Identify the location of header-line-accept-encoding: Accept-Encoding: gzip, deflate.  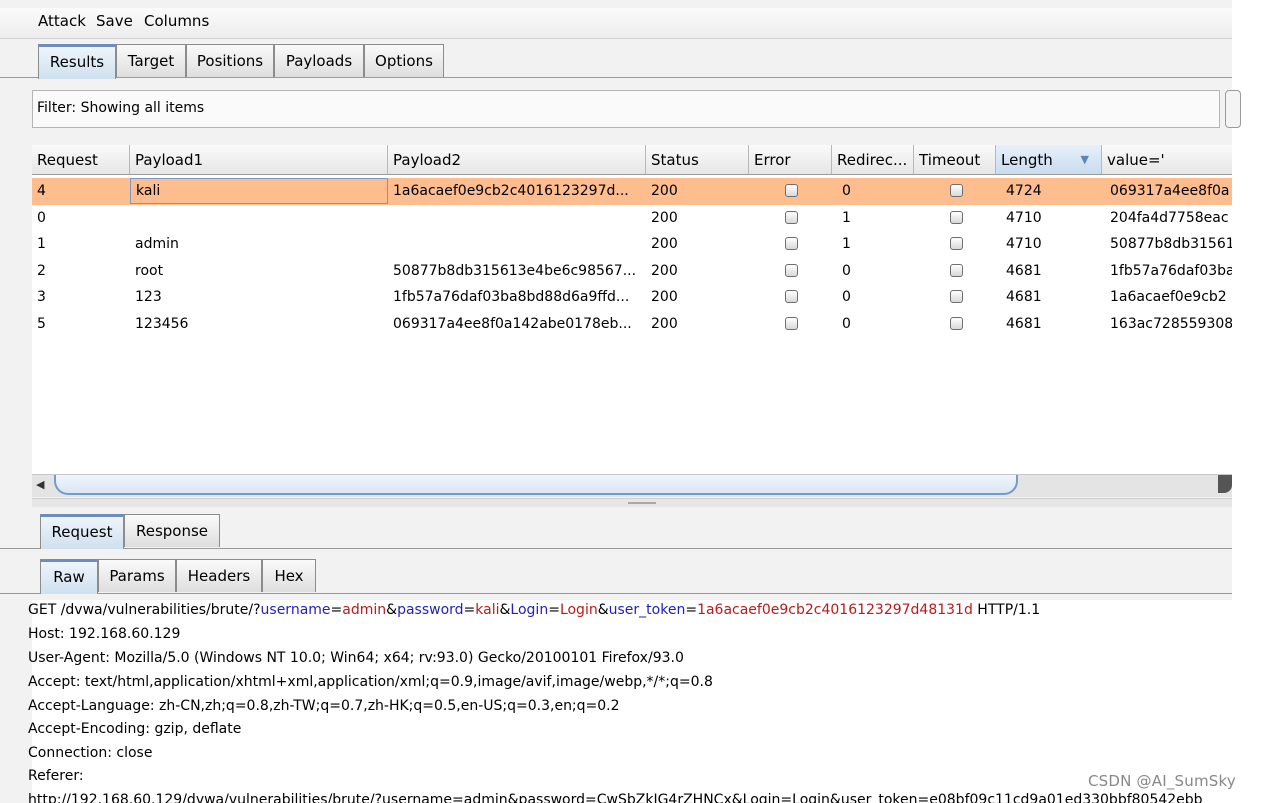
(135, 729).